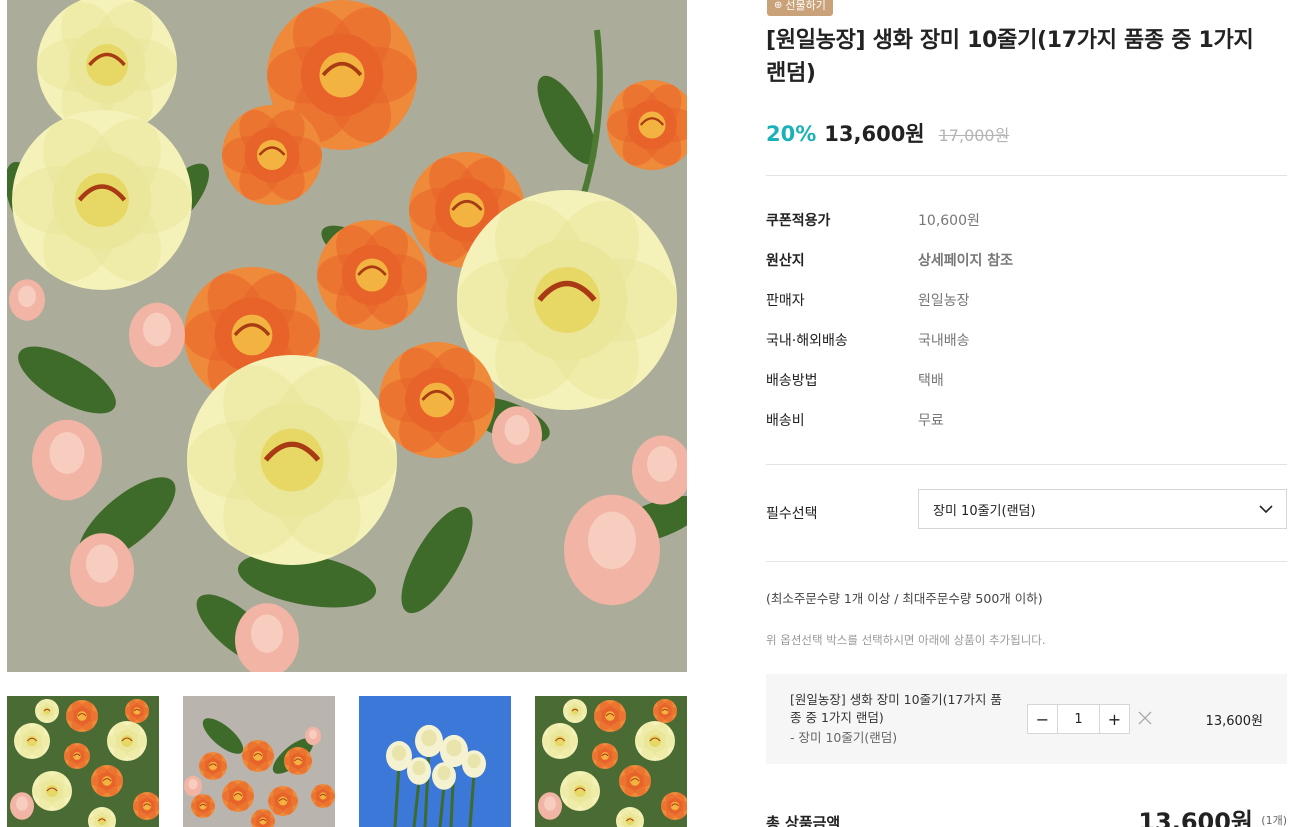 The width and height of the screenshot is (1295, 827). I want to click on info-label: 판매자, so click(785, 301).